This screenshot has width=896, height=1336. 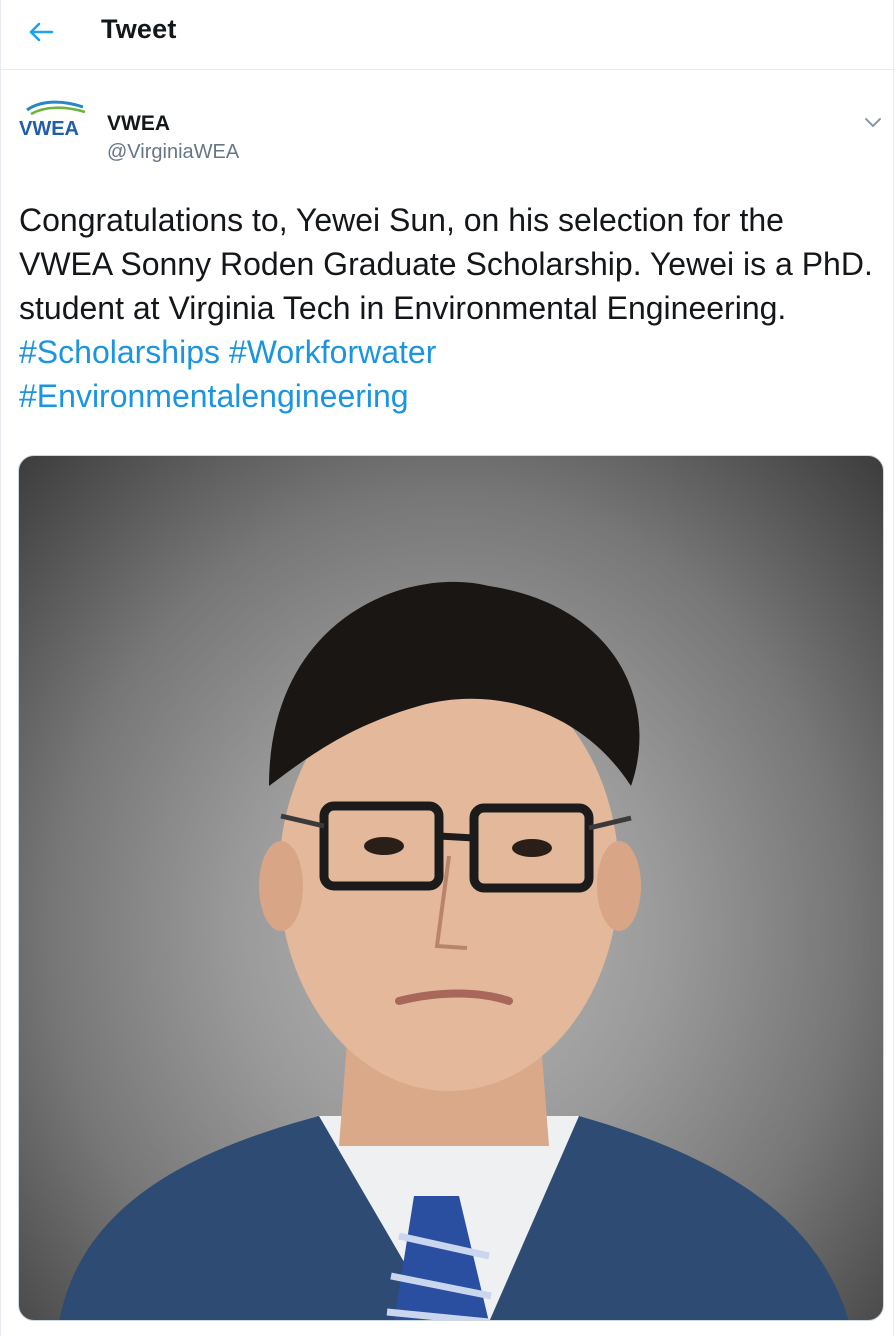 What do you see at coordinates (119, 352) in the screenshot?
I see `hashtag-scholarships: #Scholarships` at bounding box center [119, 352].